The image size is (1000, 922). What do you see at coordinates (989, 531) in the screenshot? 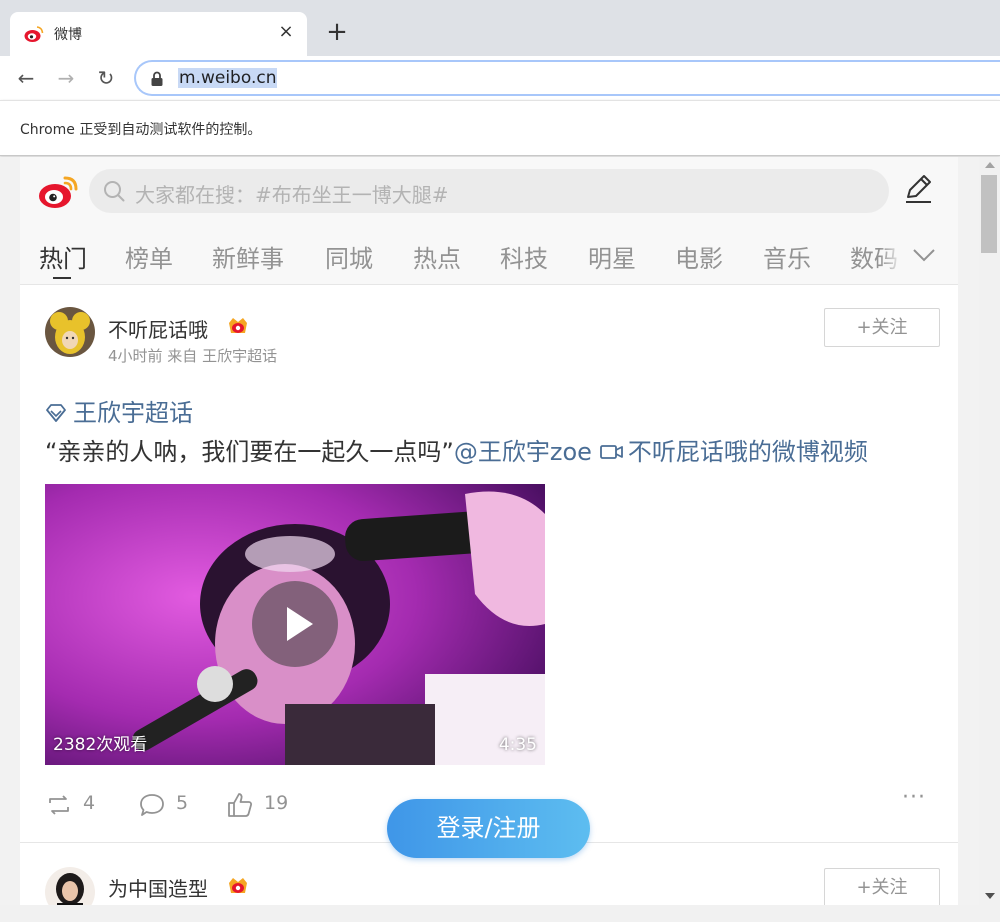
I see `vertical-scrollbar` at bounding box center [989, 531].